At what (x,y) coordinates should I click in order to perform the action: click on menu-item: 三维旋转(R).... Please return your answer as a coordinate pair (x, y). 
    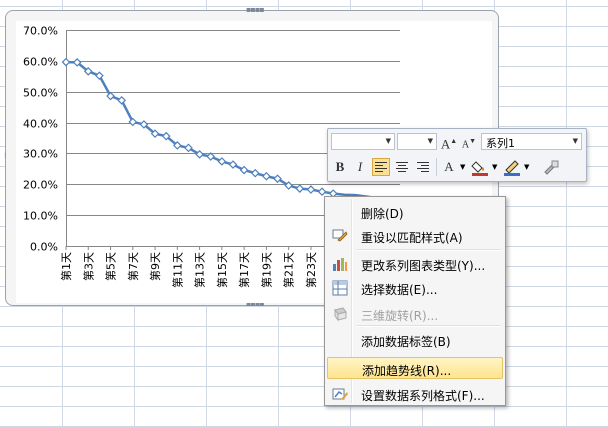
    Looking at the image, I should click on (415, 314).